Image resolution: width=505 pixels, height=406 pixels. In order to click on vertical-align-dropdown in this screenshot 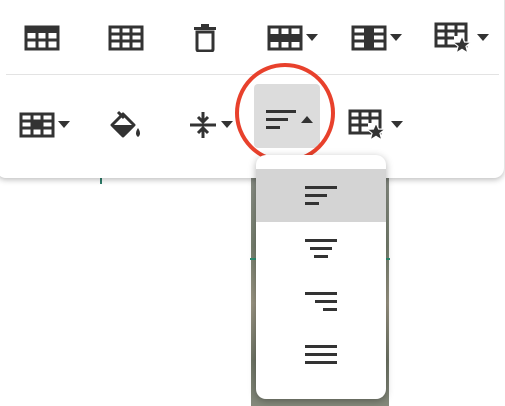, I will do `click(210, 125)`.